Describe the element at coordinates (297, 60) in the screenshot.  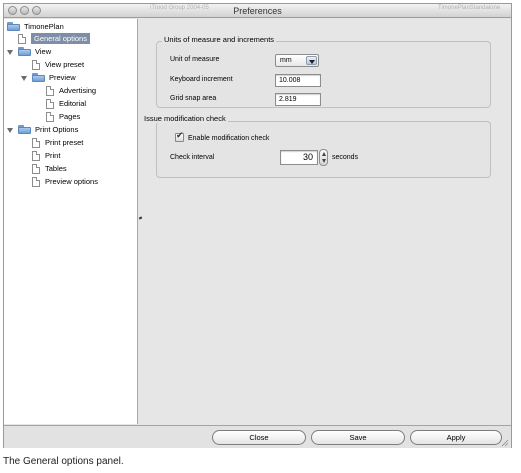
I see `unit-of-measure-select: mm` at that location.